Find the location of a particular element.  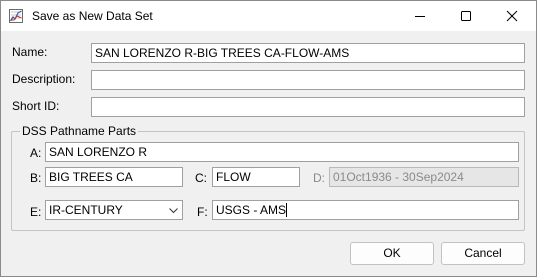

b-label: B: is located at coordinates (36, 178).